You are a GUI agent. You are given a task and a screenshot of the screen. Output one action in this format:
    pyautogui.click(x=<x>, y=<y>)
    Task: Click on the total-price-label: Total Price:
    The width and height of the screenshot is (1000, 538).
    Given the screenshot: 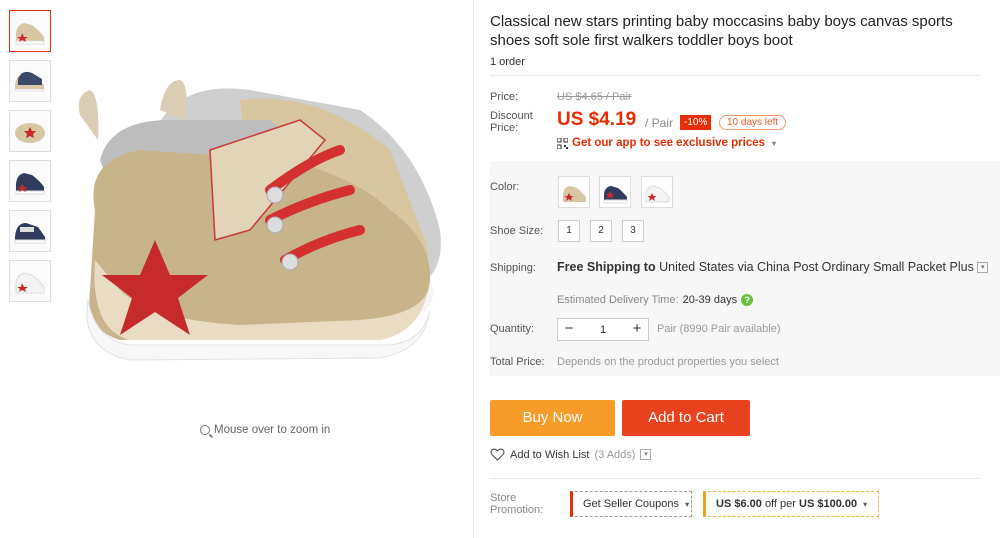 What is the action you would take?
    pyautogui.click(x=517, y=362)
    